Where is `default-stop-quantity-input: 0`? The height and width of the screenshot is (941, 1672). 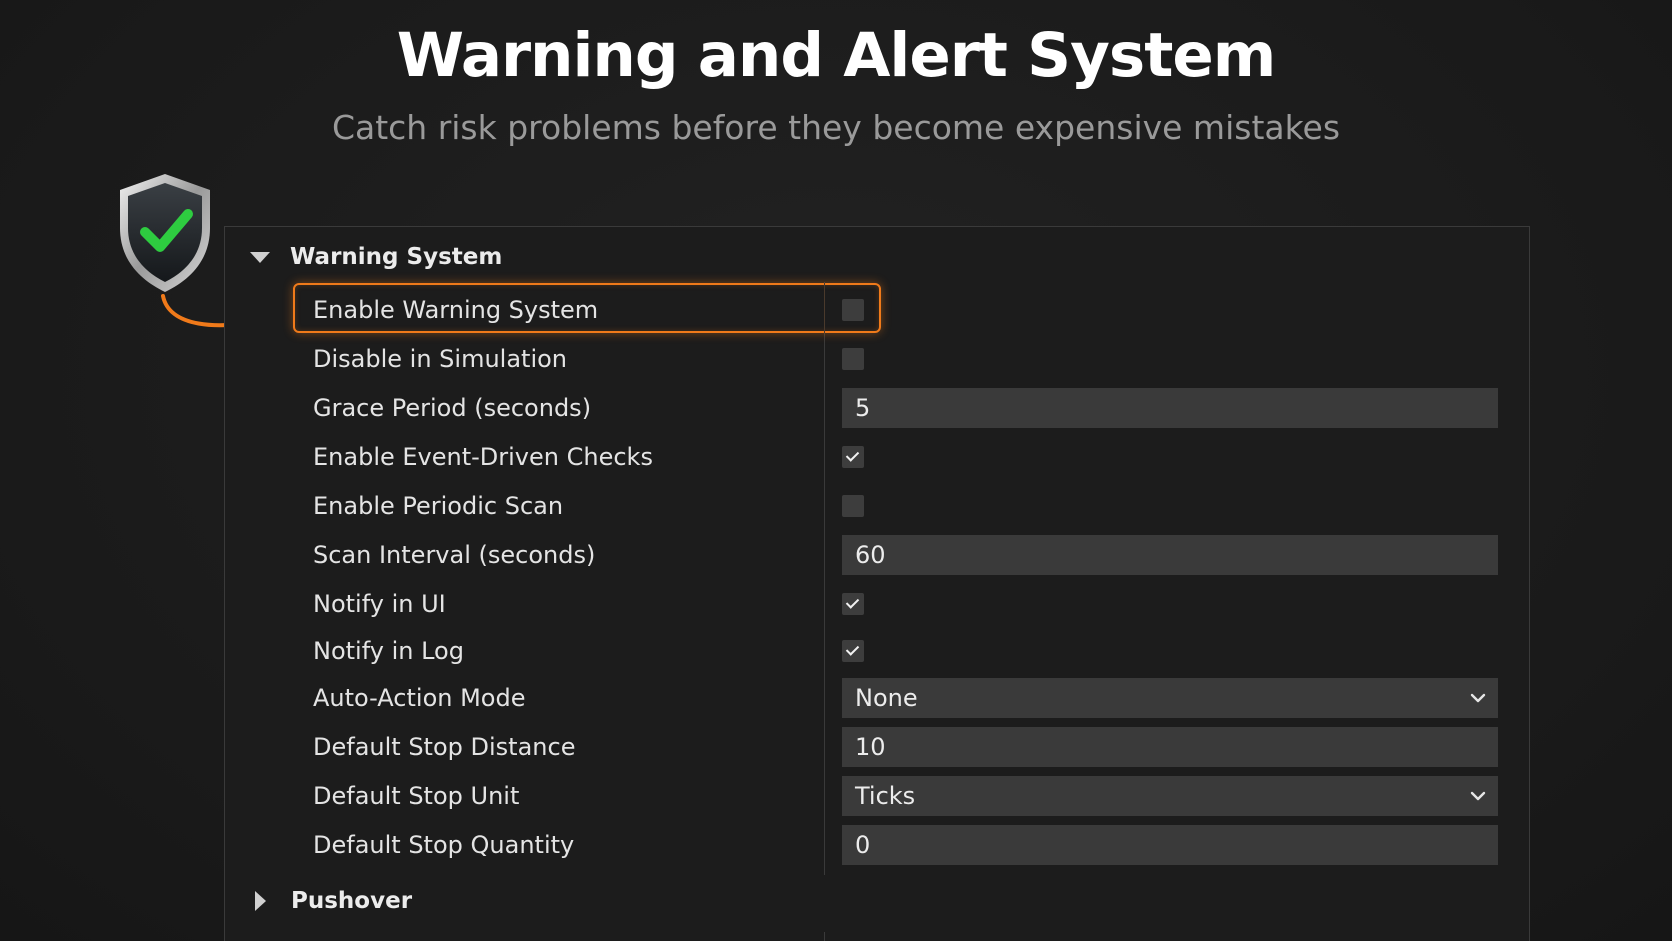 default-stop-quantity-input: 0 is located at coordinates (1170, 845).